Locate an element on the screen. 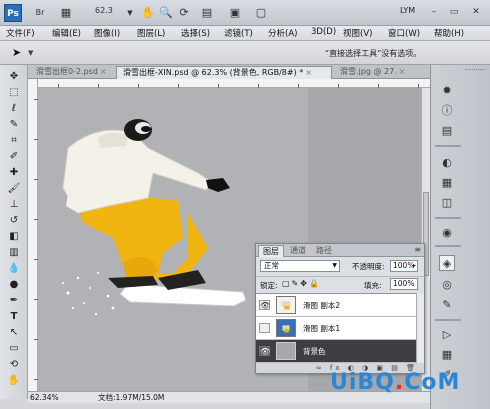  status-zoom: 62.34% is located at coordinates (44, 397).